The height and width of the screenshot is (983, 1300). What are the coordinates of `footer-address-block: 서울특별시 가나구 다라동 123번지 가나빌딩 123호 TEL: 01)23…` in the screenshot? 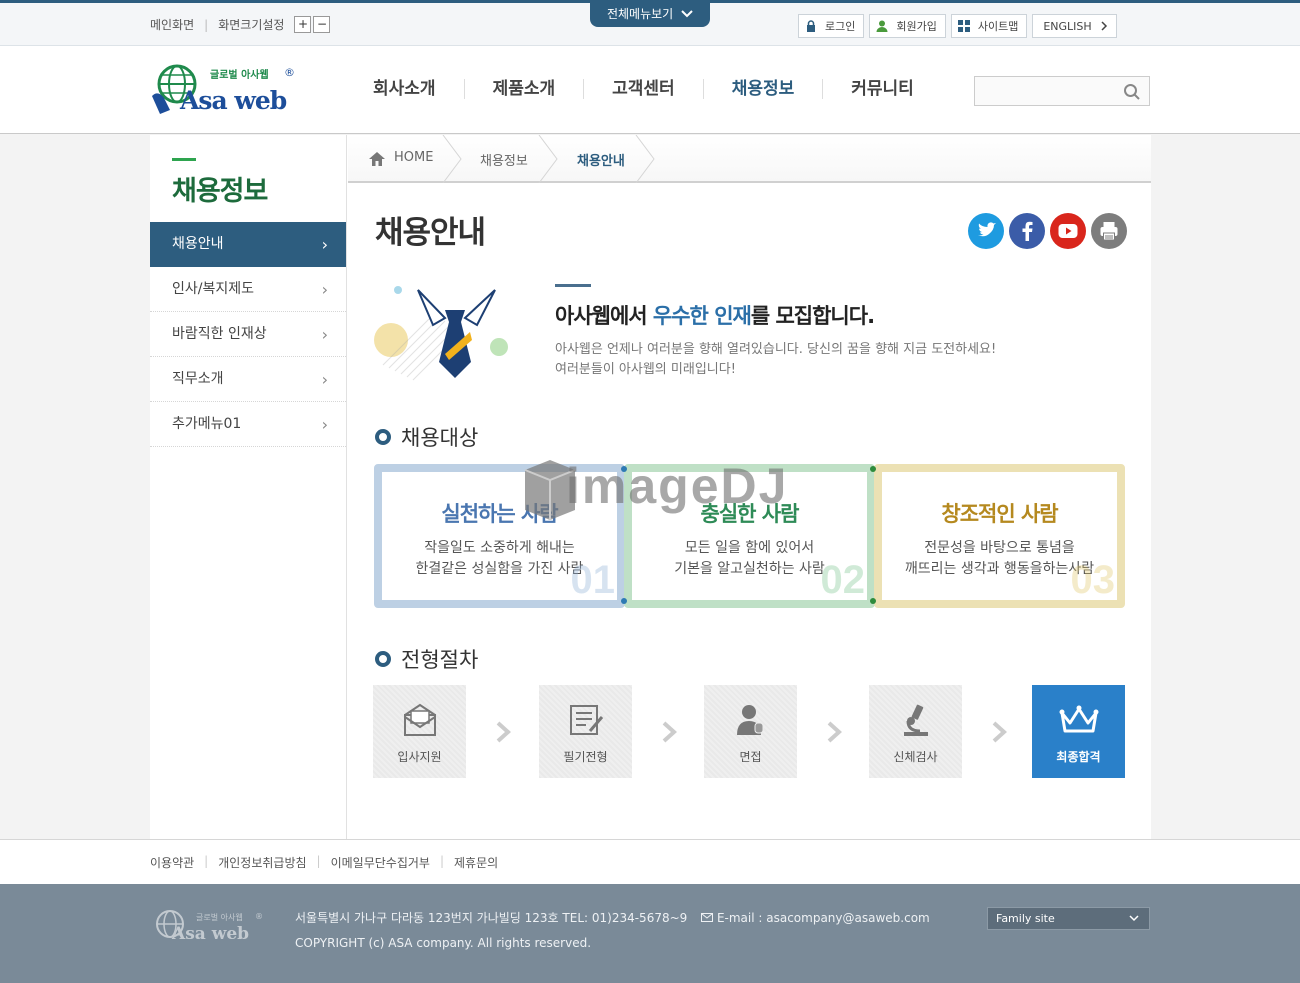 It's located at (612, 931).